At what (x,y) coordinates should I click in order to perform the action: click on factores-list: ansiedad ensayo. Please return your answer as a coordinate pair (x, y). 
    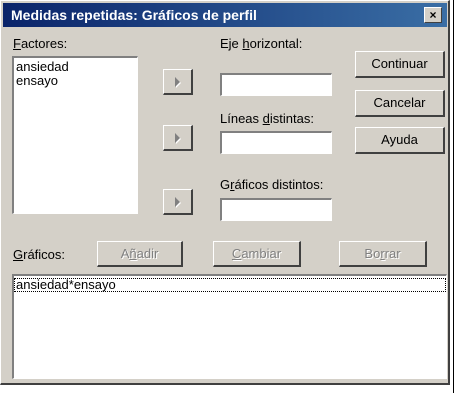
    Looking at the image, I should click on (75, 135).